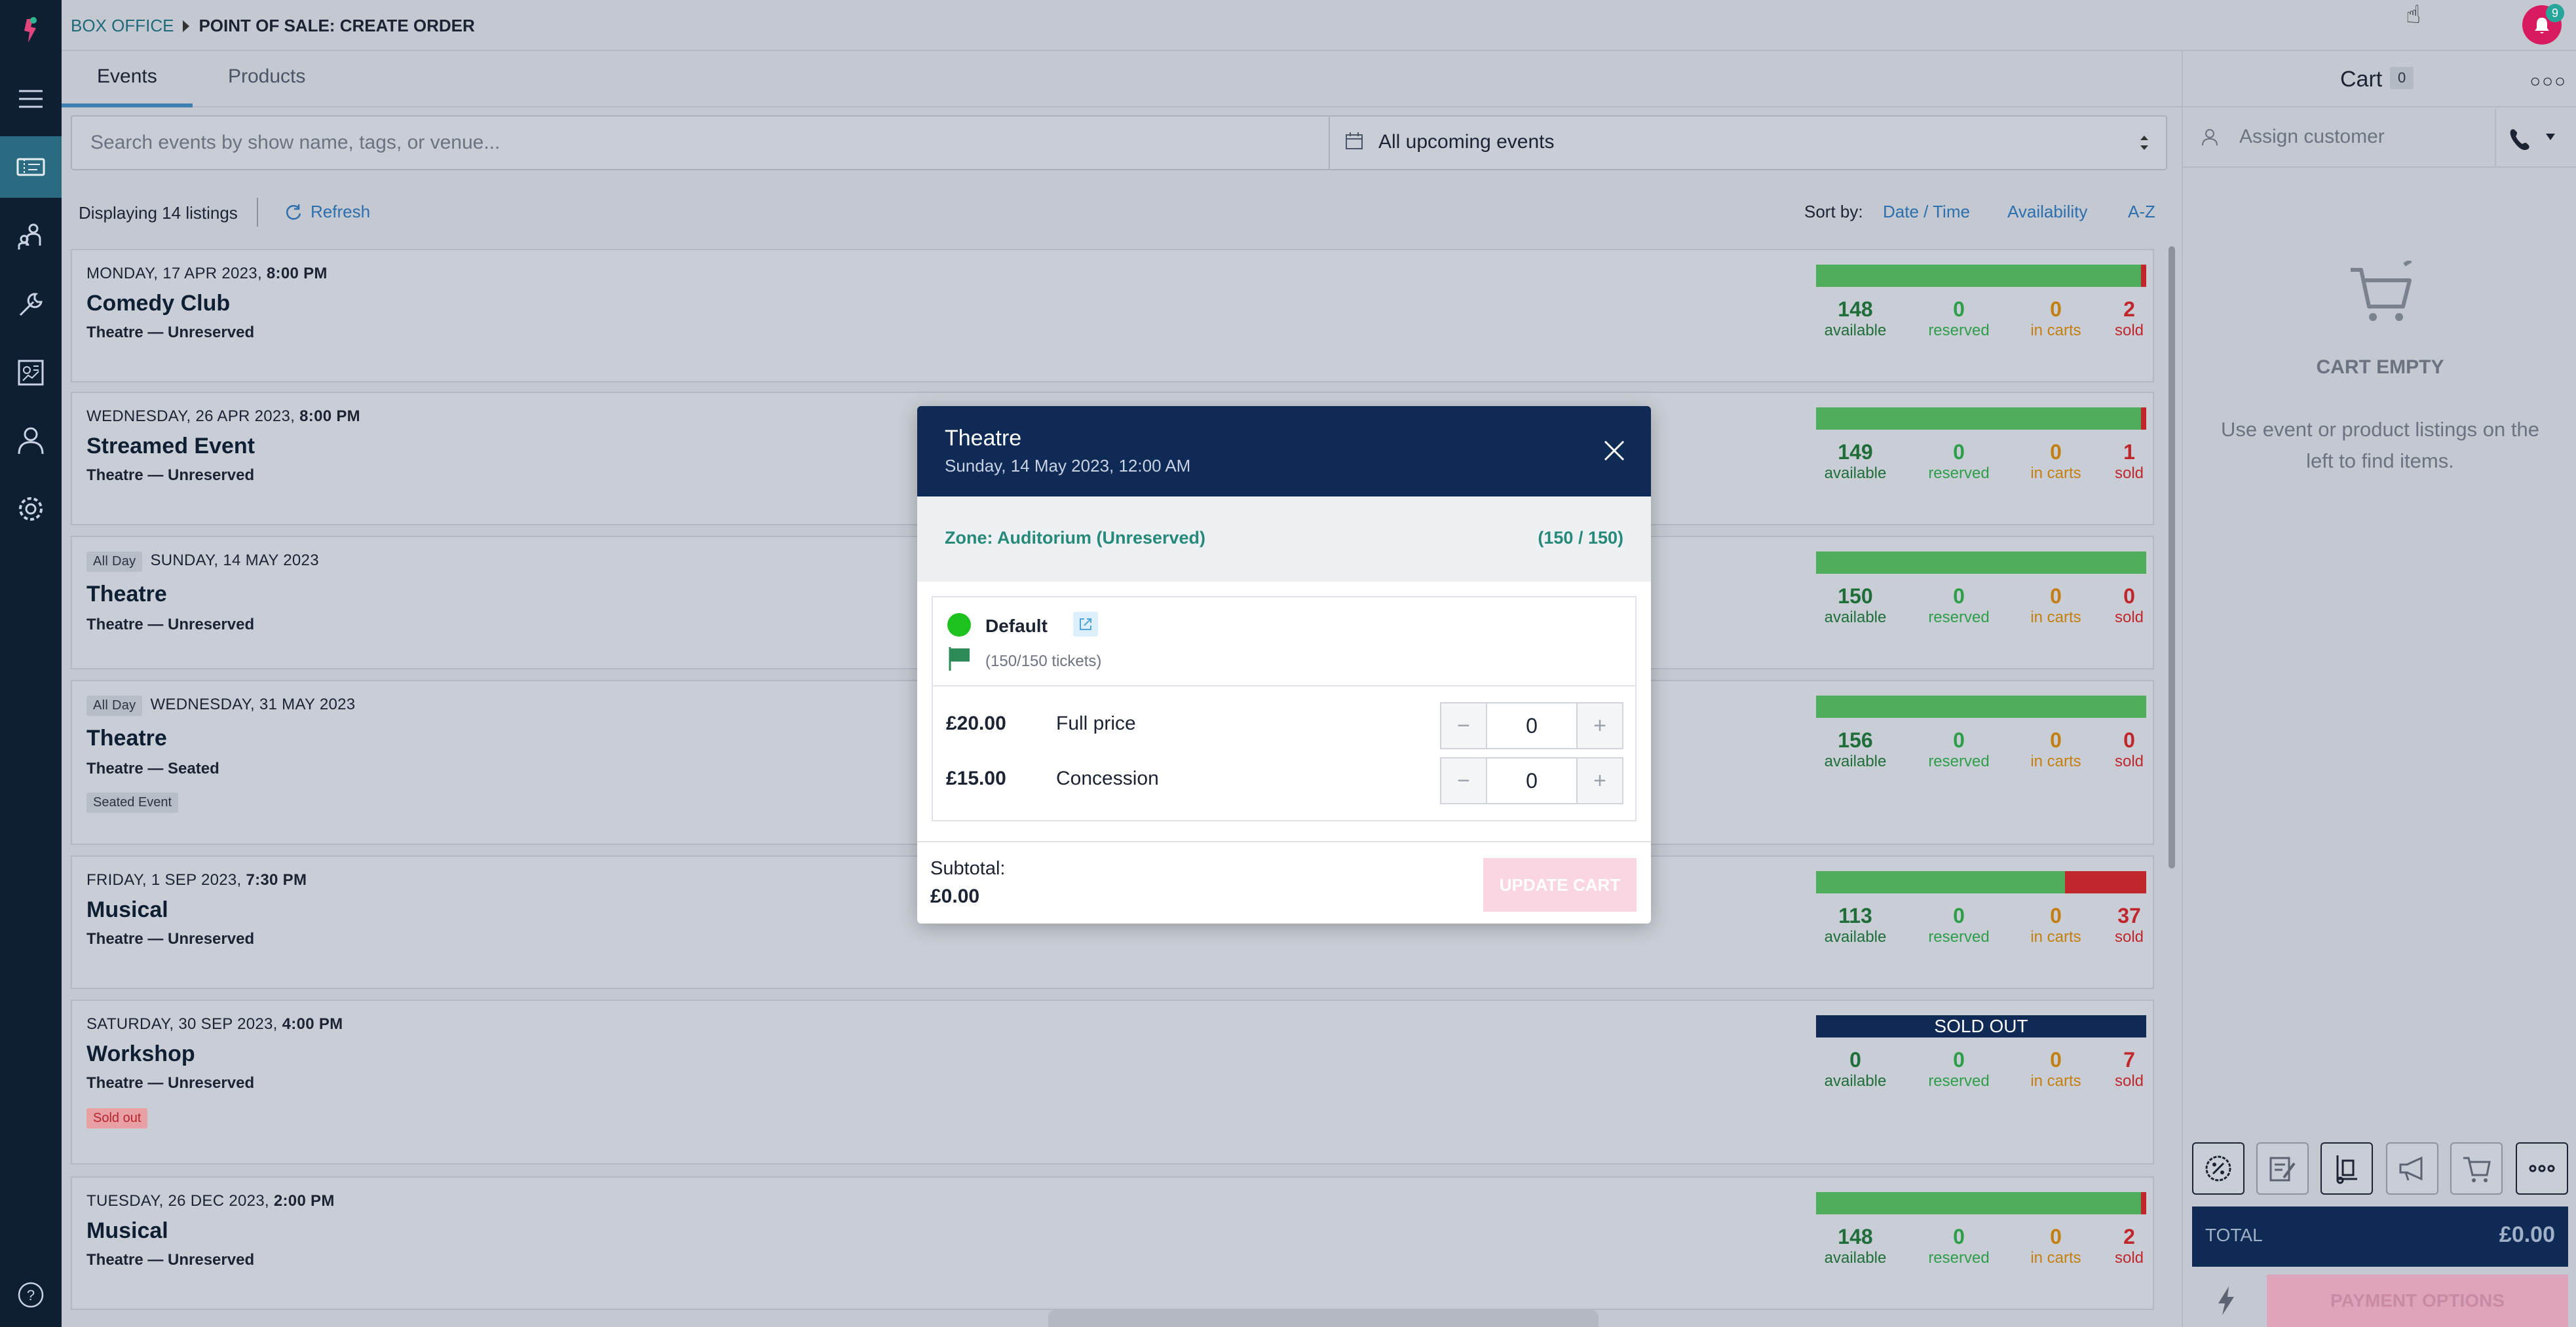  Describe the element at coordinates (2476, 1168) in the screenshot. I see `saved-carts-button` at that location.